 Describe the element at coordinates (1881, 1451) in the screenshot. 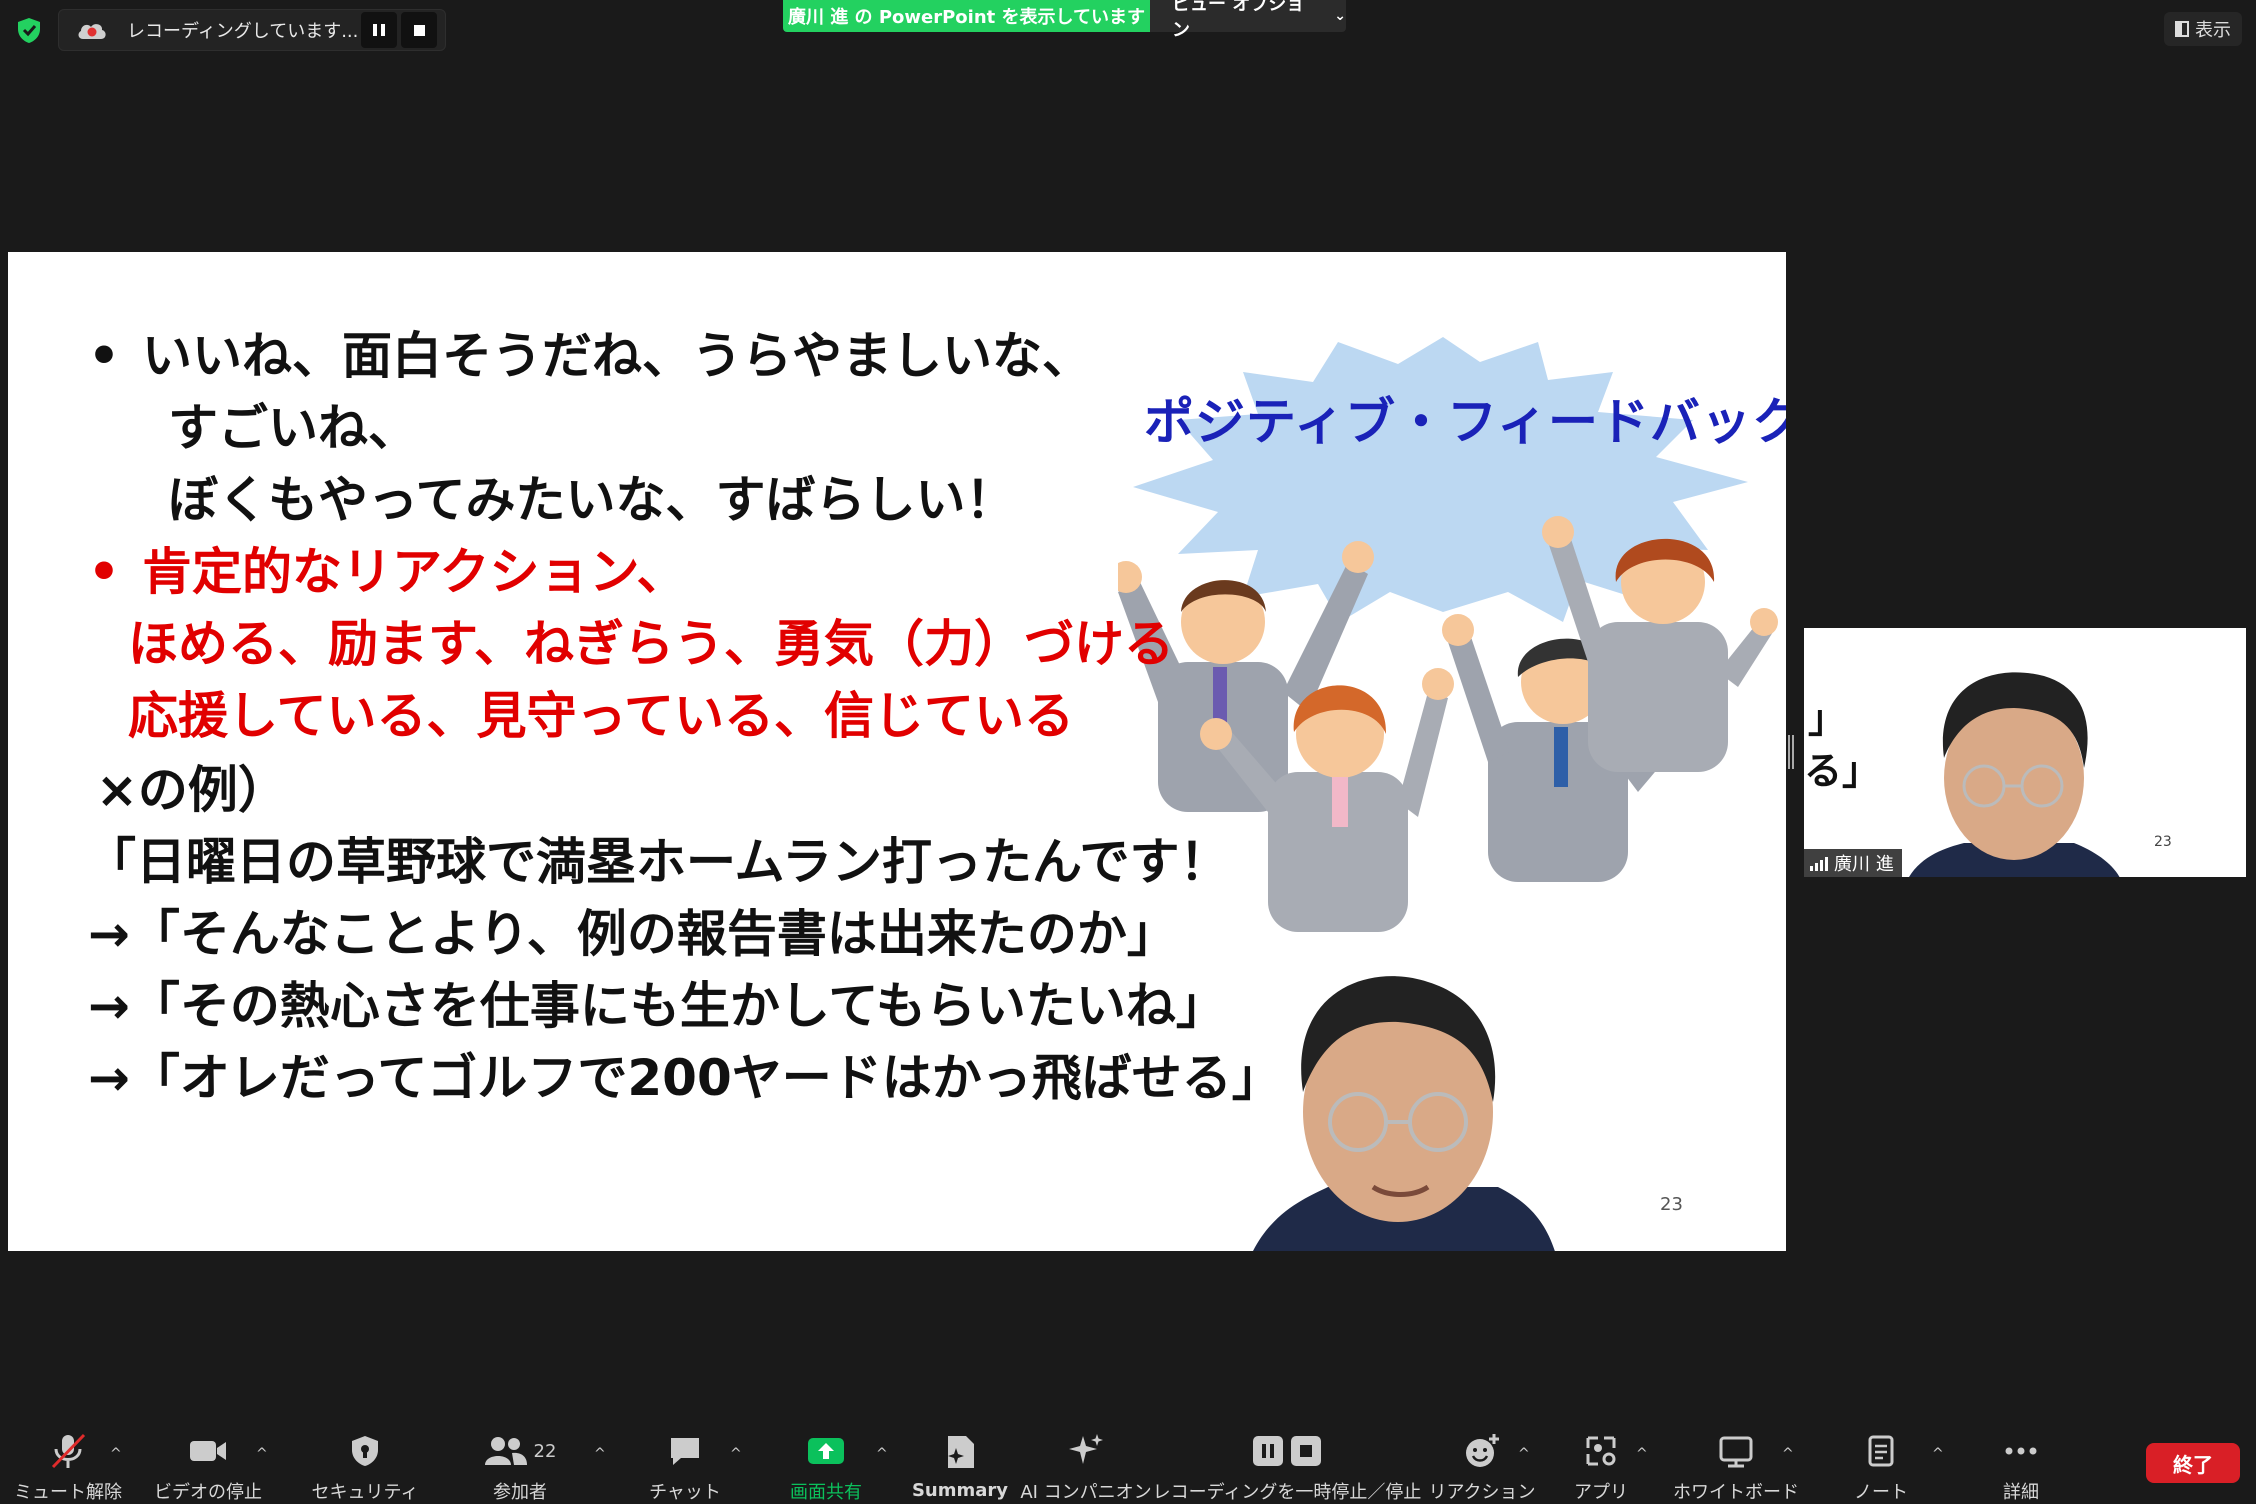

I see `notes-icon` at that location.